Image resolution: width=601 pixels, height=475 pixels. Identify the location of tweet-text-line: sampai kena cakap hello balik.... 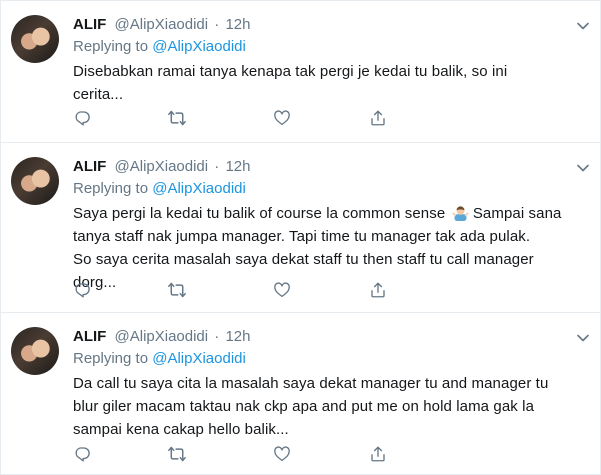
(181, 429).